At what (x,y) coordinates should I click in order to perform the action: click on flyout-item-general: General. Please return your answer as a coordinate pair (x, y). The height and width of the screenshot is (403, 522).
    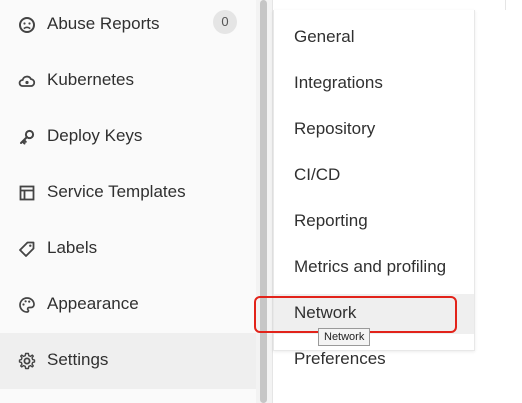
    Looking at the image, I should click on (374, 38).